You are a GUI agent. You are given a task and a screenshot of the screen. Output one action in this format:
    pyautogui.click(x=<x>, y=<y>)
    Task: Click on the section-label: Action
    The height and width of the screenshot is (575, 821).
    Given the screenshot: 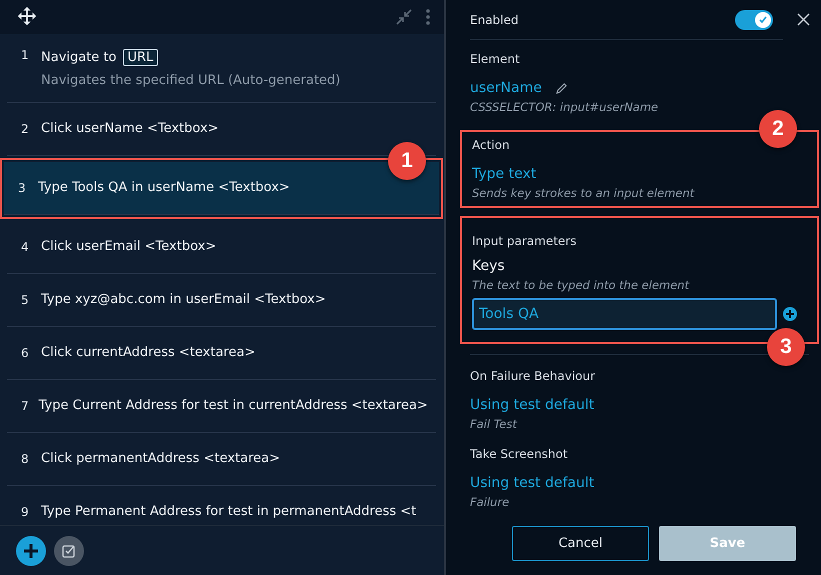 What is the action you would take?
    pyautogui.click(x=491, y=145)
    